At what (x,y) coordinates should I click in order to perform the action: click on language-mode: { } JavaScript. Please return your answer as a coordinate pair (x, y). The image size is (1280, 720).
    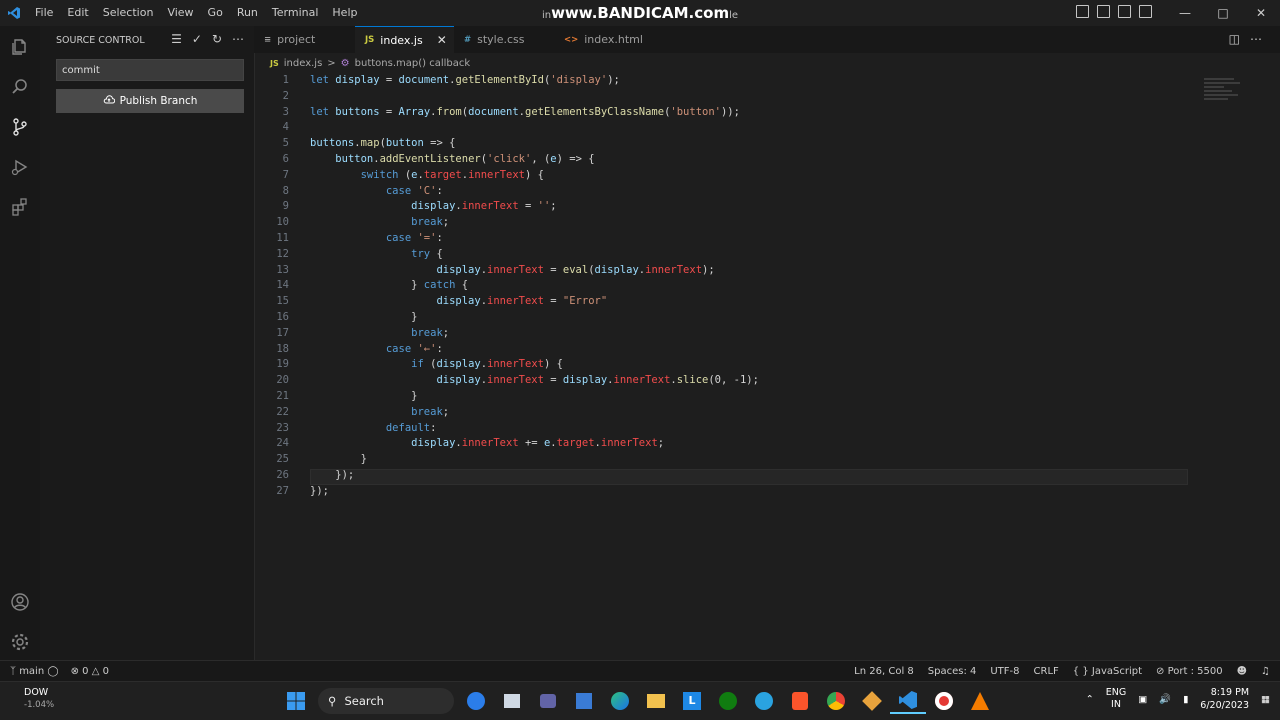
    Looking at the image, I should click on (1107, 671).